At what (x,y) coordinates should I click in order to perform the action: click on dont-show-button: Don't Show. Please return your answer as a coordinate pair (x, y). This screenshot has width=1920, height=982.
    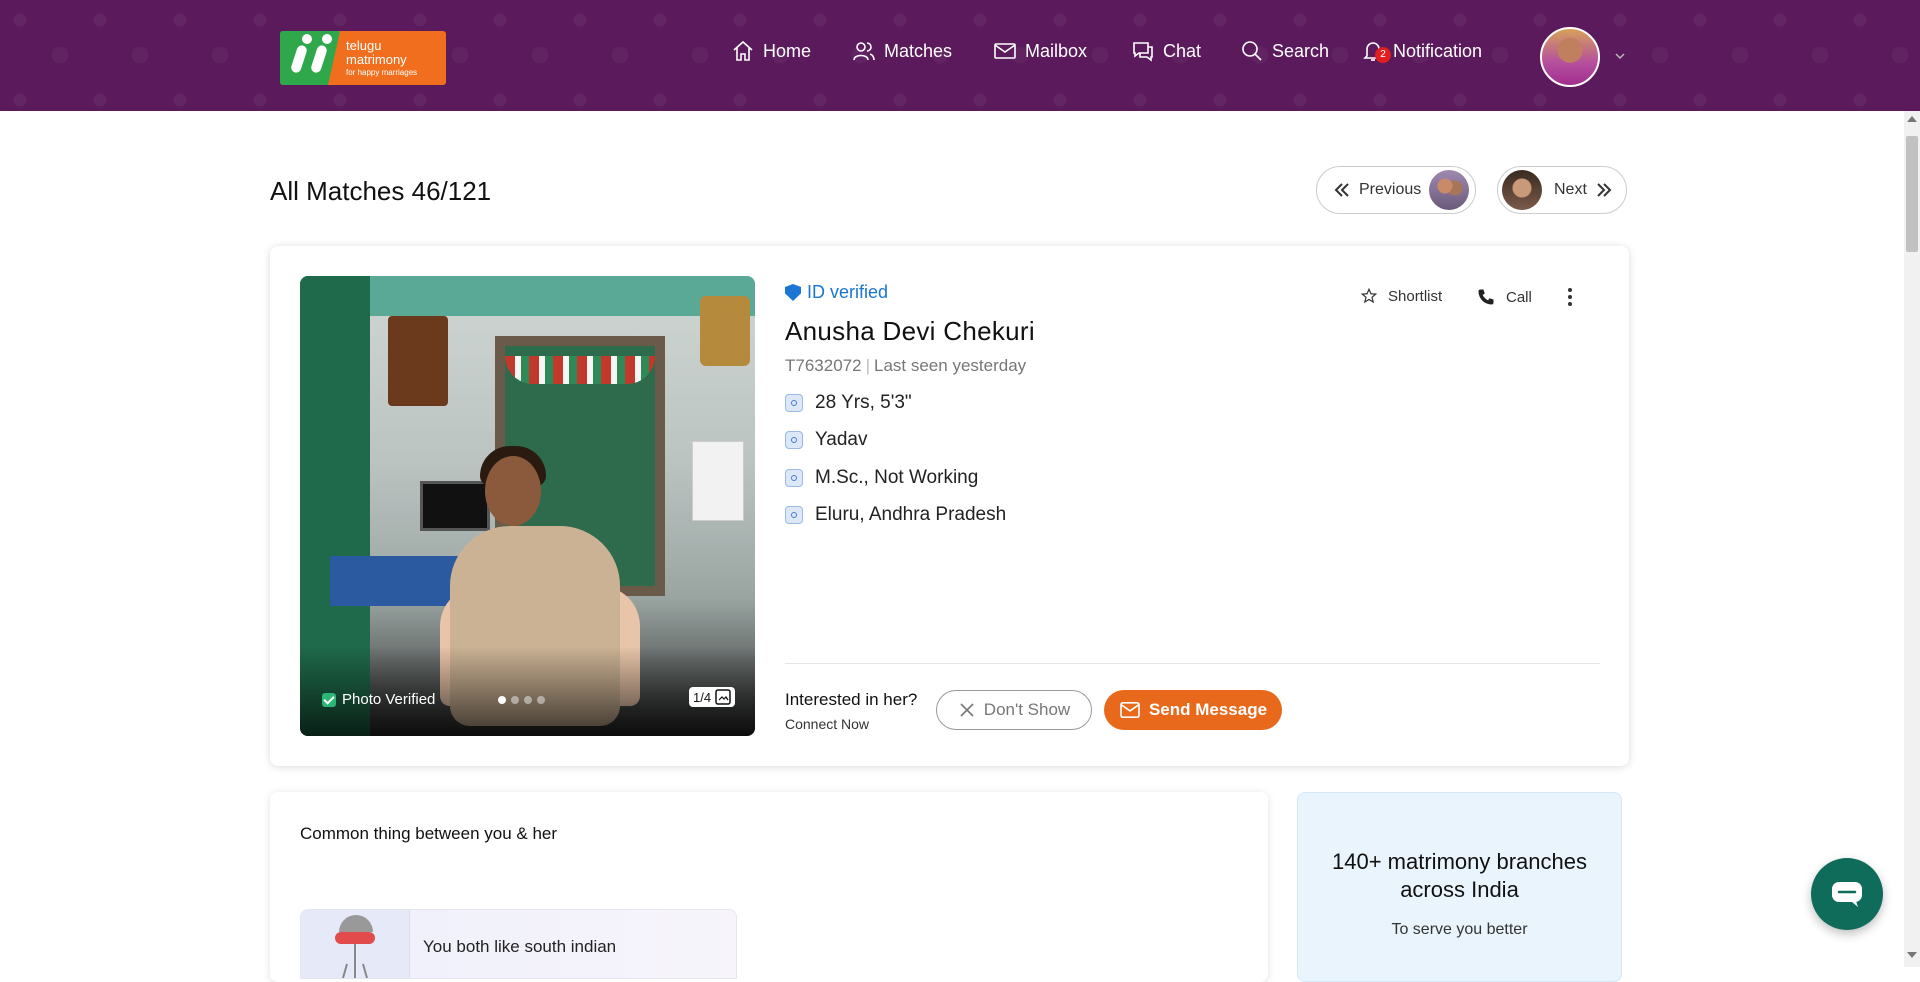
    Looking at the image, I should click on (1014, 710).